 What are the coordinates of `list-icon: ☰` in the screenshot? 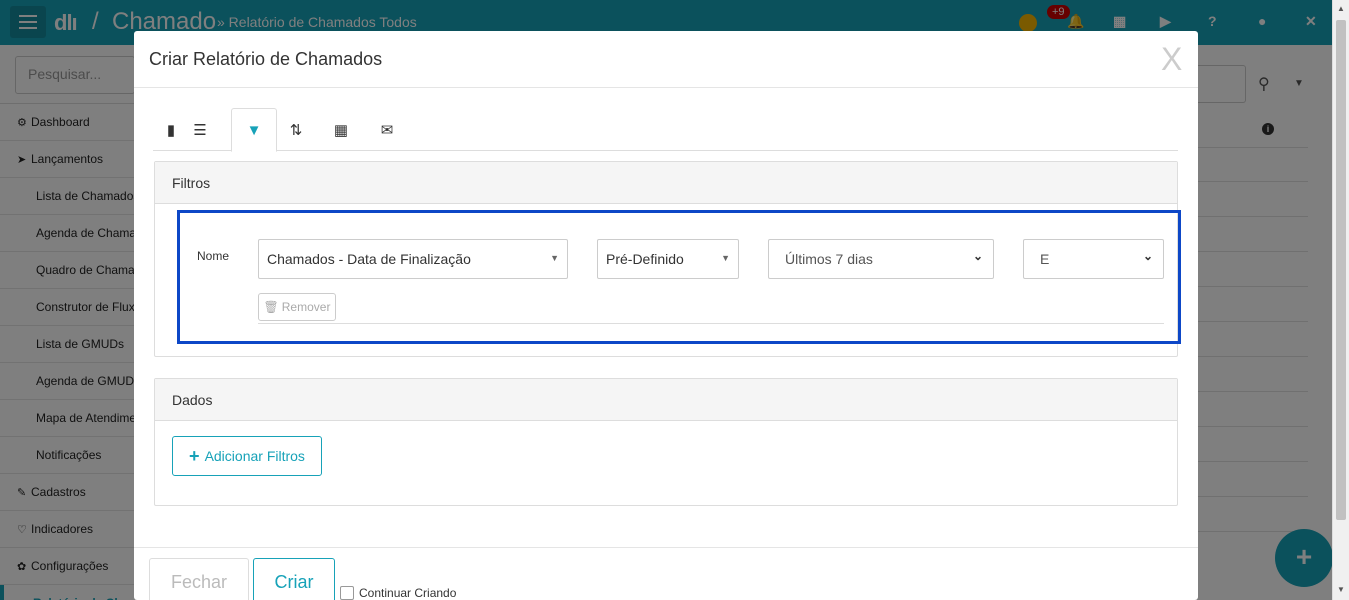 It's located at (200, 130).